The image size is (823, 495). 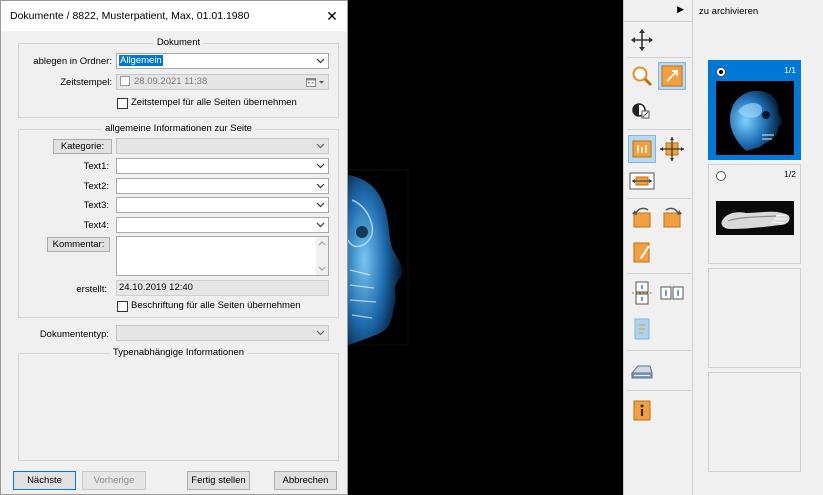 What do you see at coordinates (96, 166) in the screenshot?
I see `text1-label: Text1:` at bounding box center [96, 166].